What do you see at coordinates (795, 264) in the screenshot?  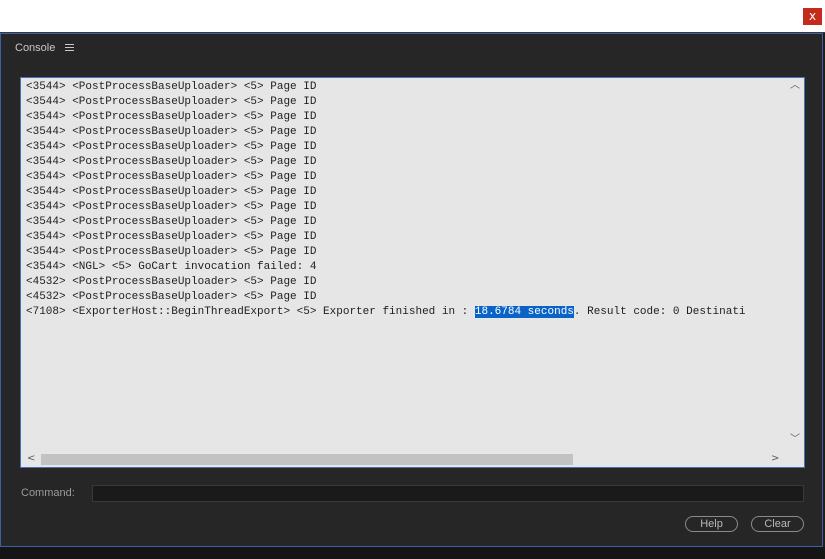 I see `vertical-scrollbar: ︿ ﹀` at bounding box center [795, 264].